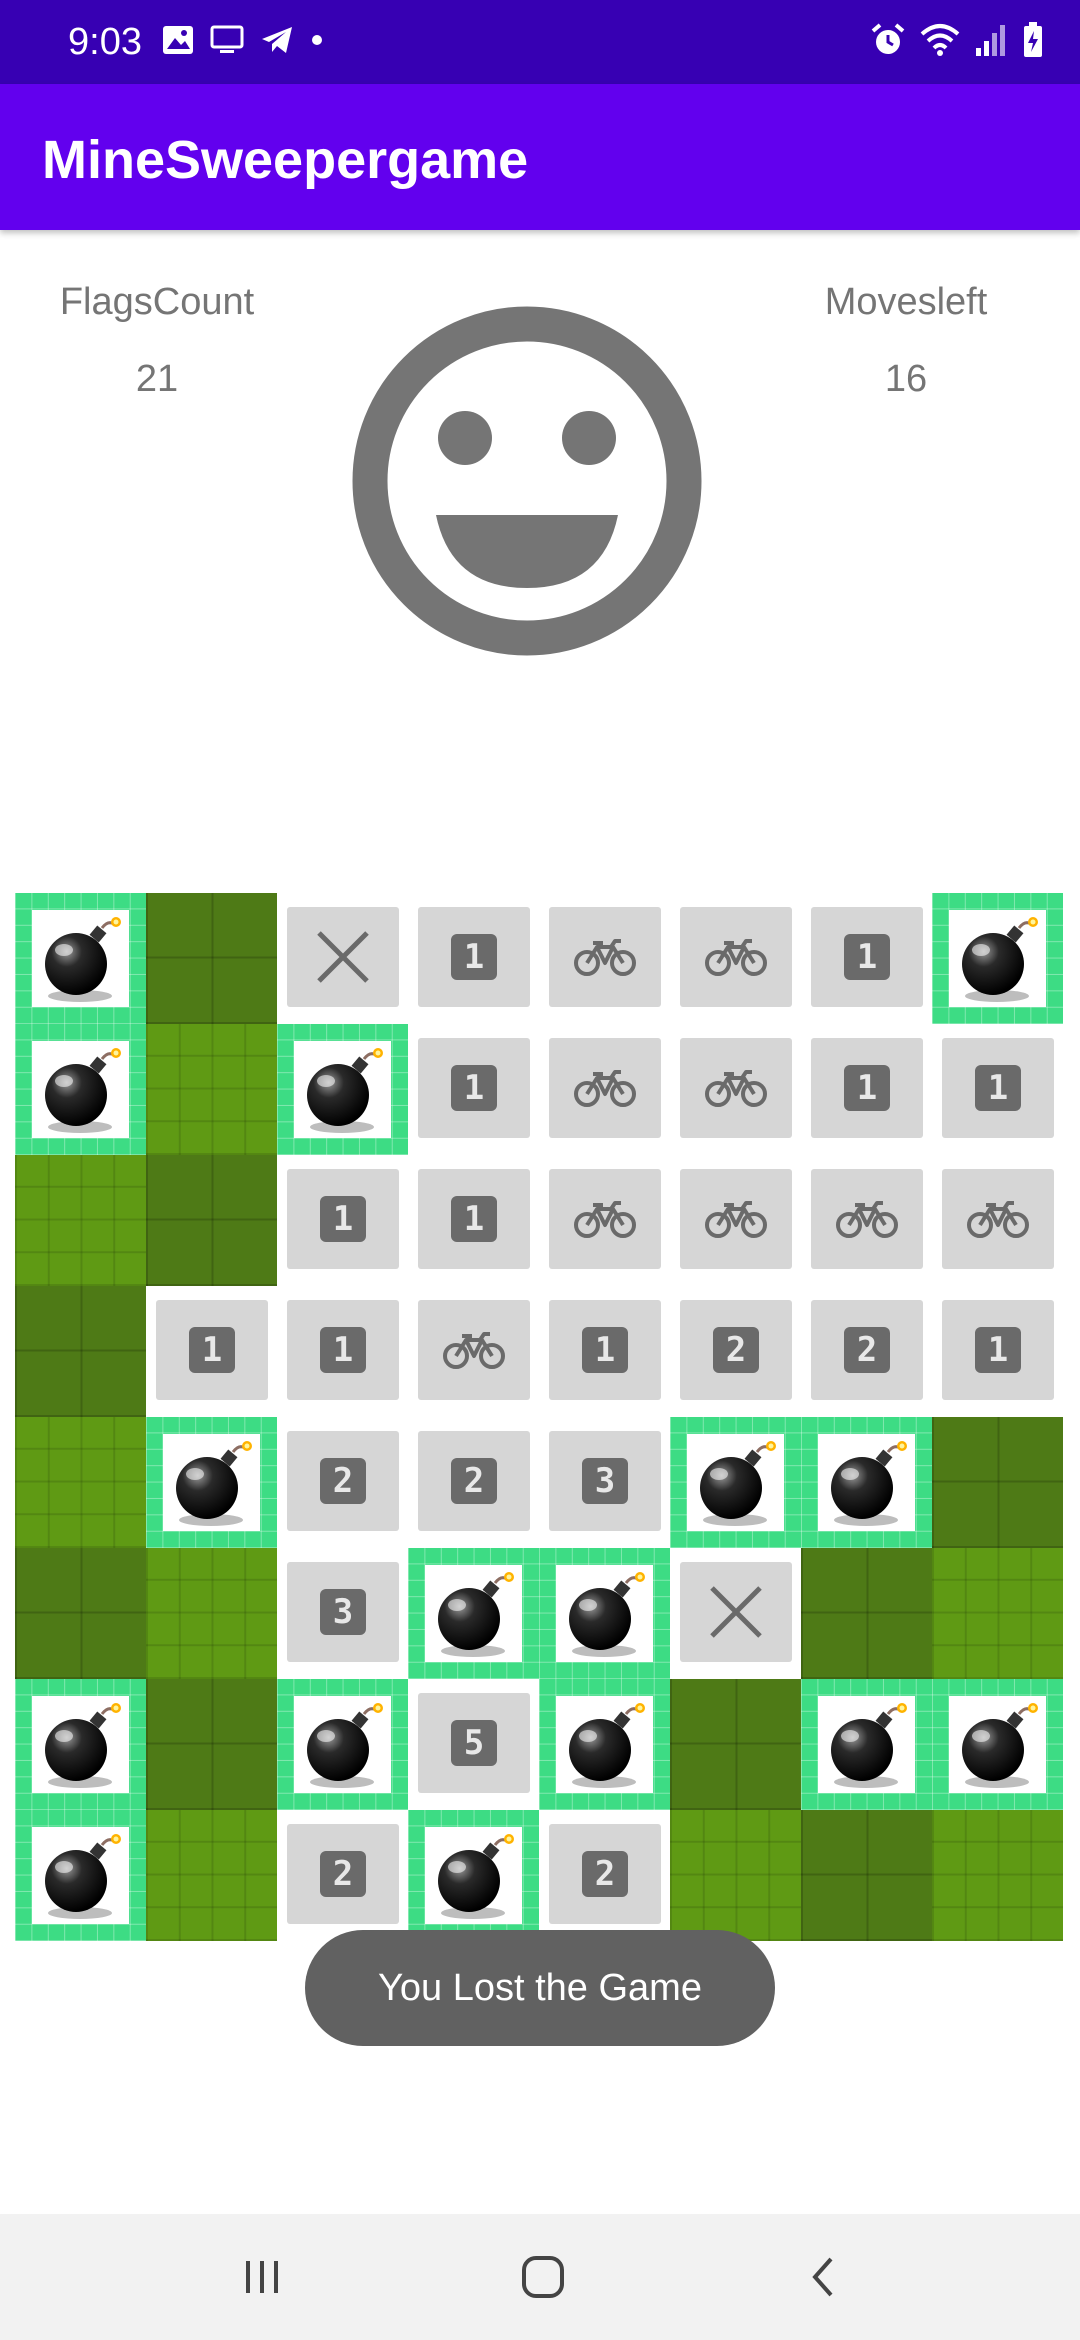 The image size is (1080, 2340). Describe the element at coordinates (906, 379) in the screenshot. I see `moves-left-value: 16` at that location.